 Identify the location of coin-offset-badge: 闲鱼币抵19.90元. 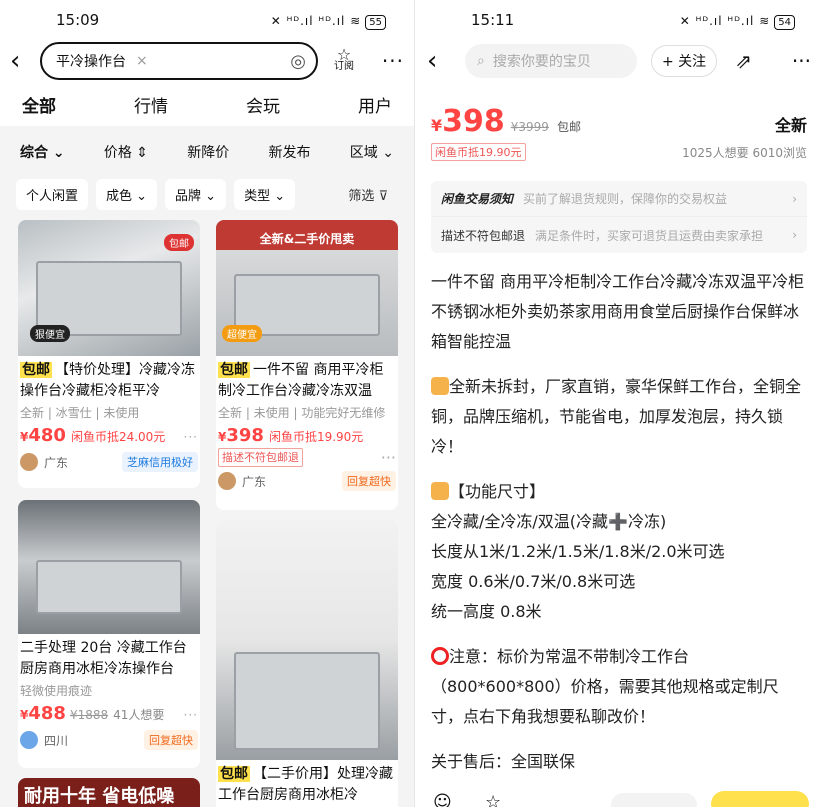
(478, 152).